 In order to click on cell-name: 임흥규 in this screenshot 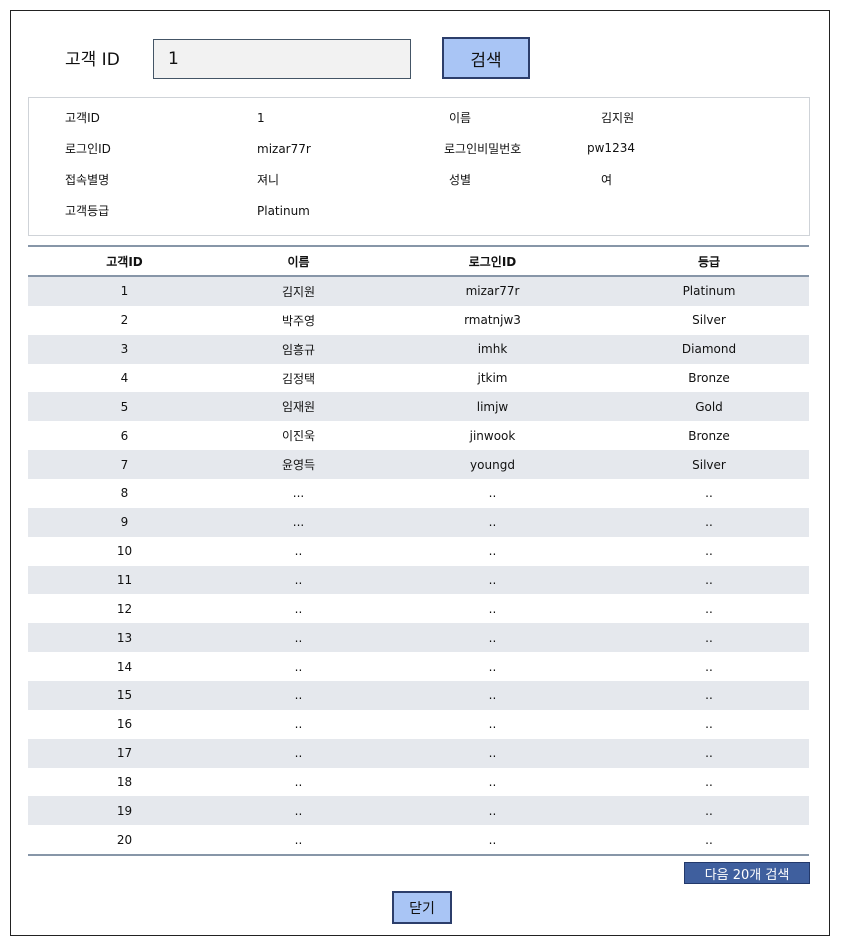, I will do `click(298, 349)`.